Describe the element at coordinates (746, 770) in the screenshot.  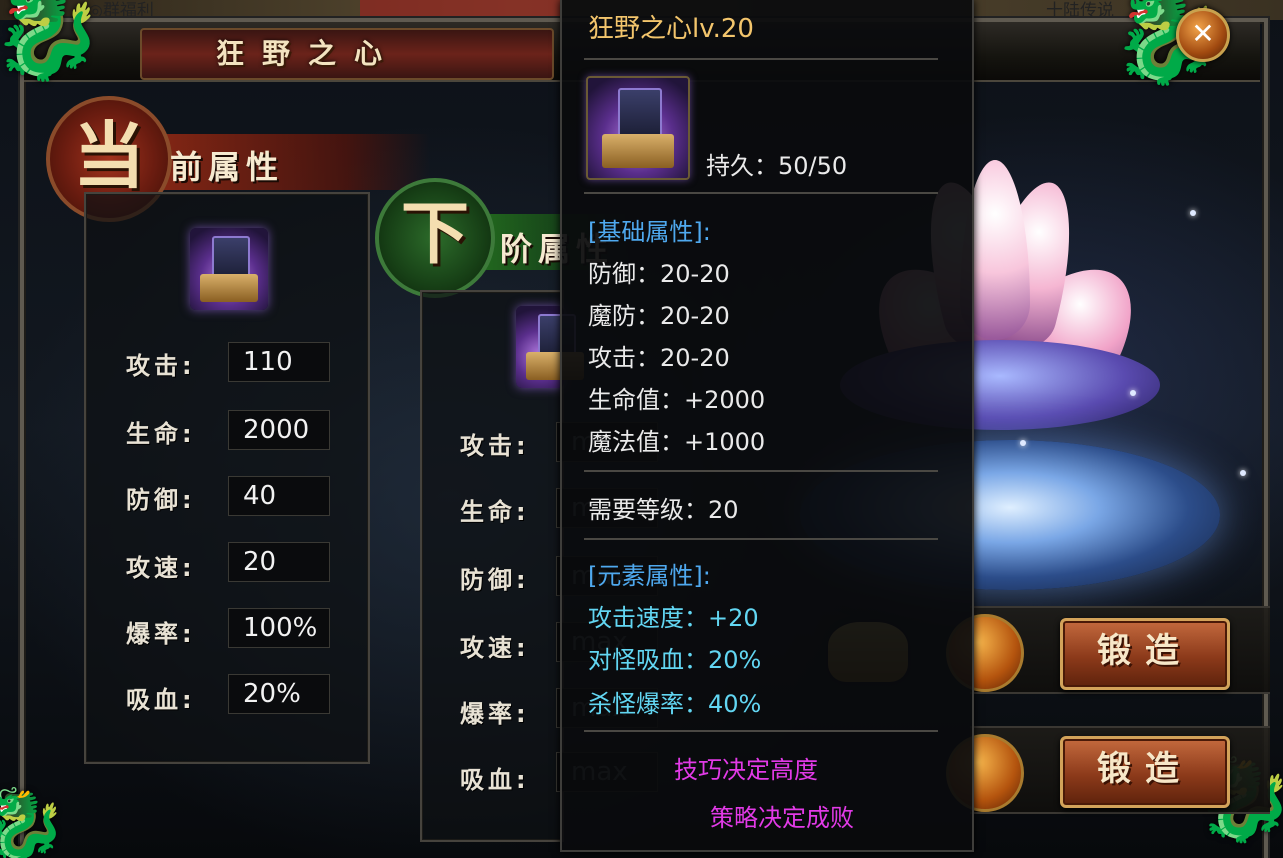
I see `tooltip-slogan-1: 技巧决定高度` at that location.